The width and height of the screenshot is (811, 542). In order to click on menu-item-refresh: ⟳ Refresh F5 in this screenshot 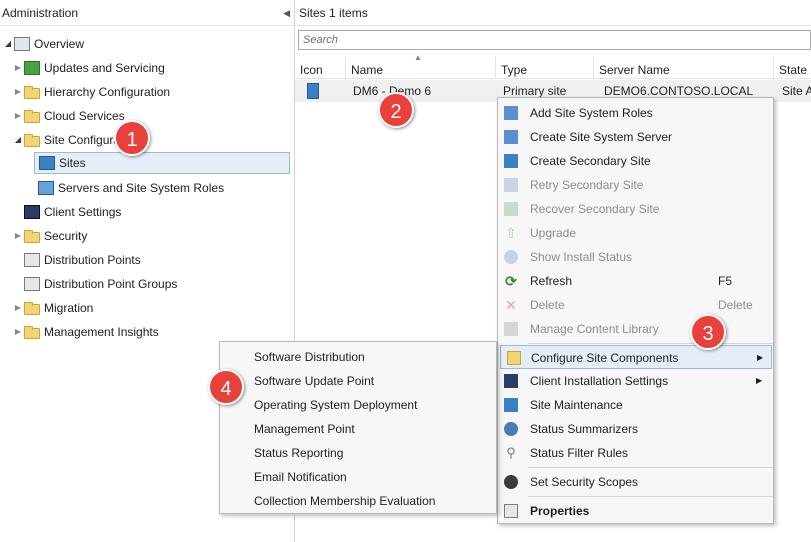, I will do `click(635, 281)`.